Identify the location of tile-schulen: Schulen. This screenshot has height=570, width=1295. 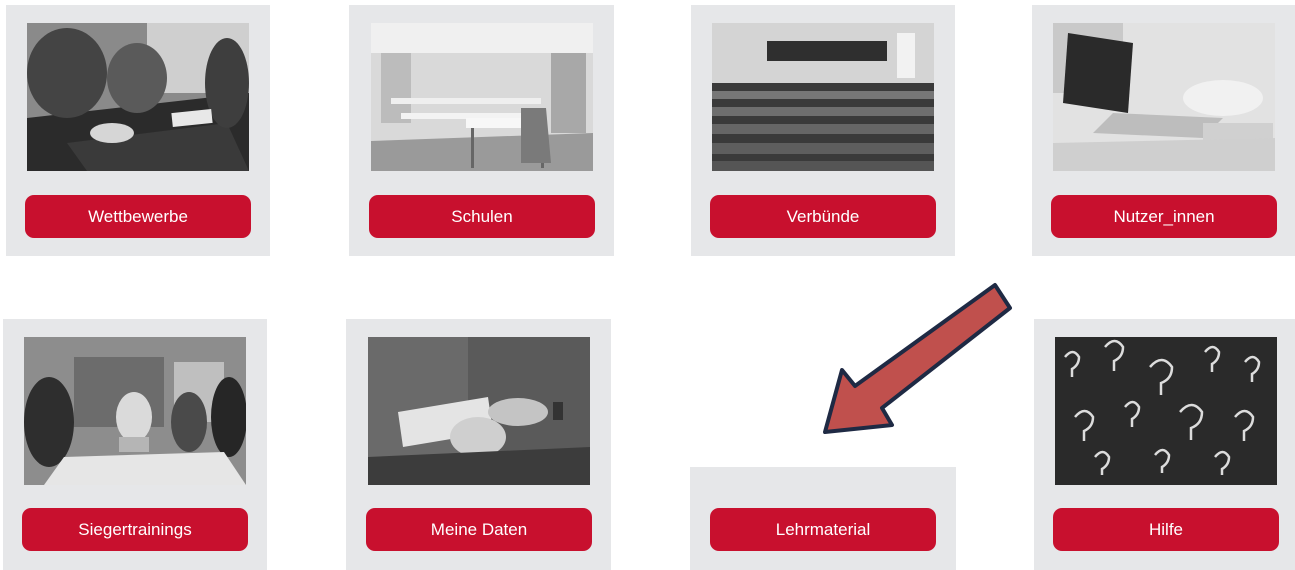
(481, 130).